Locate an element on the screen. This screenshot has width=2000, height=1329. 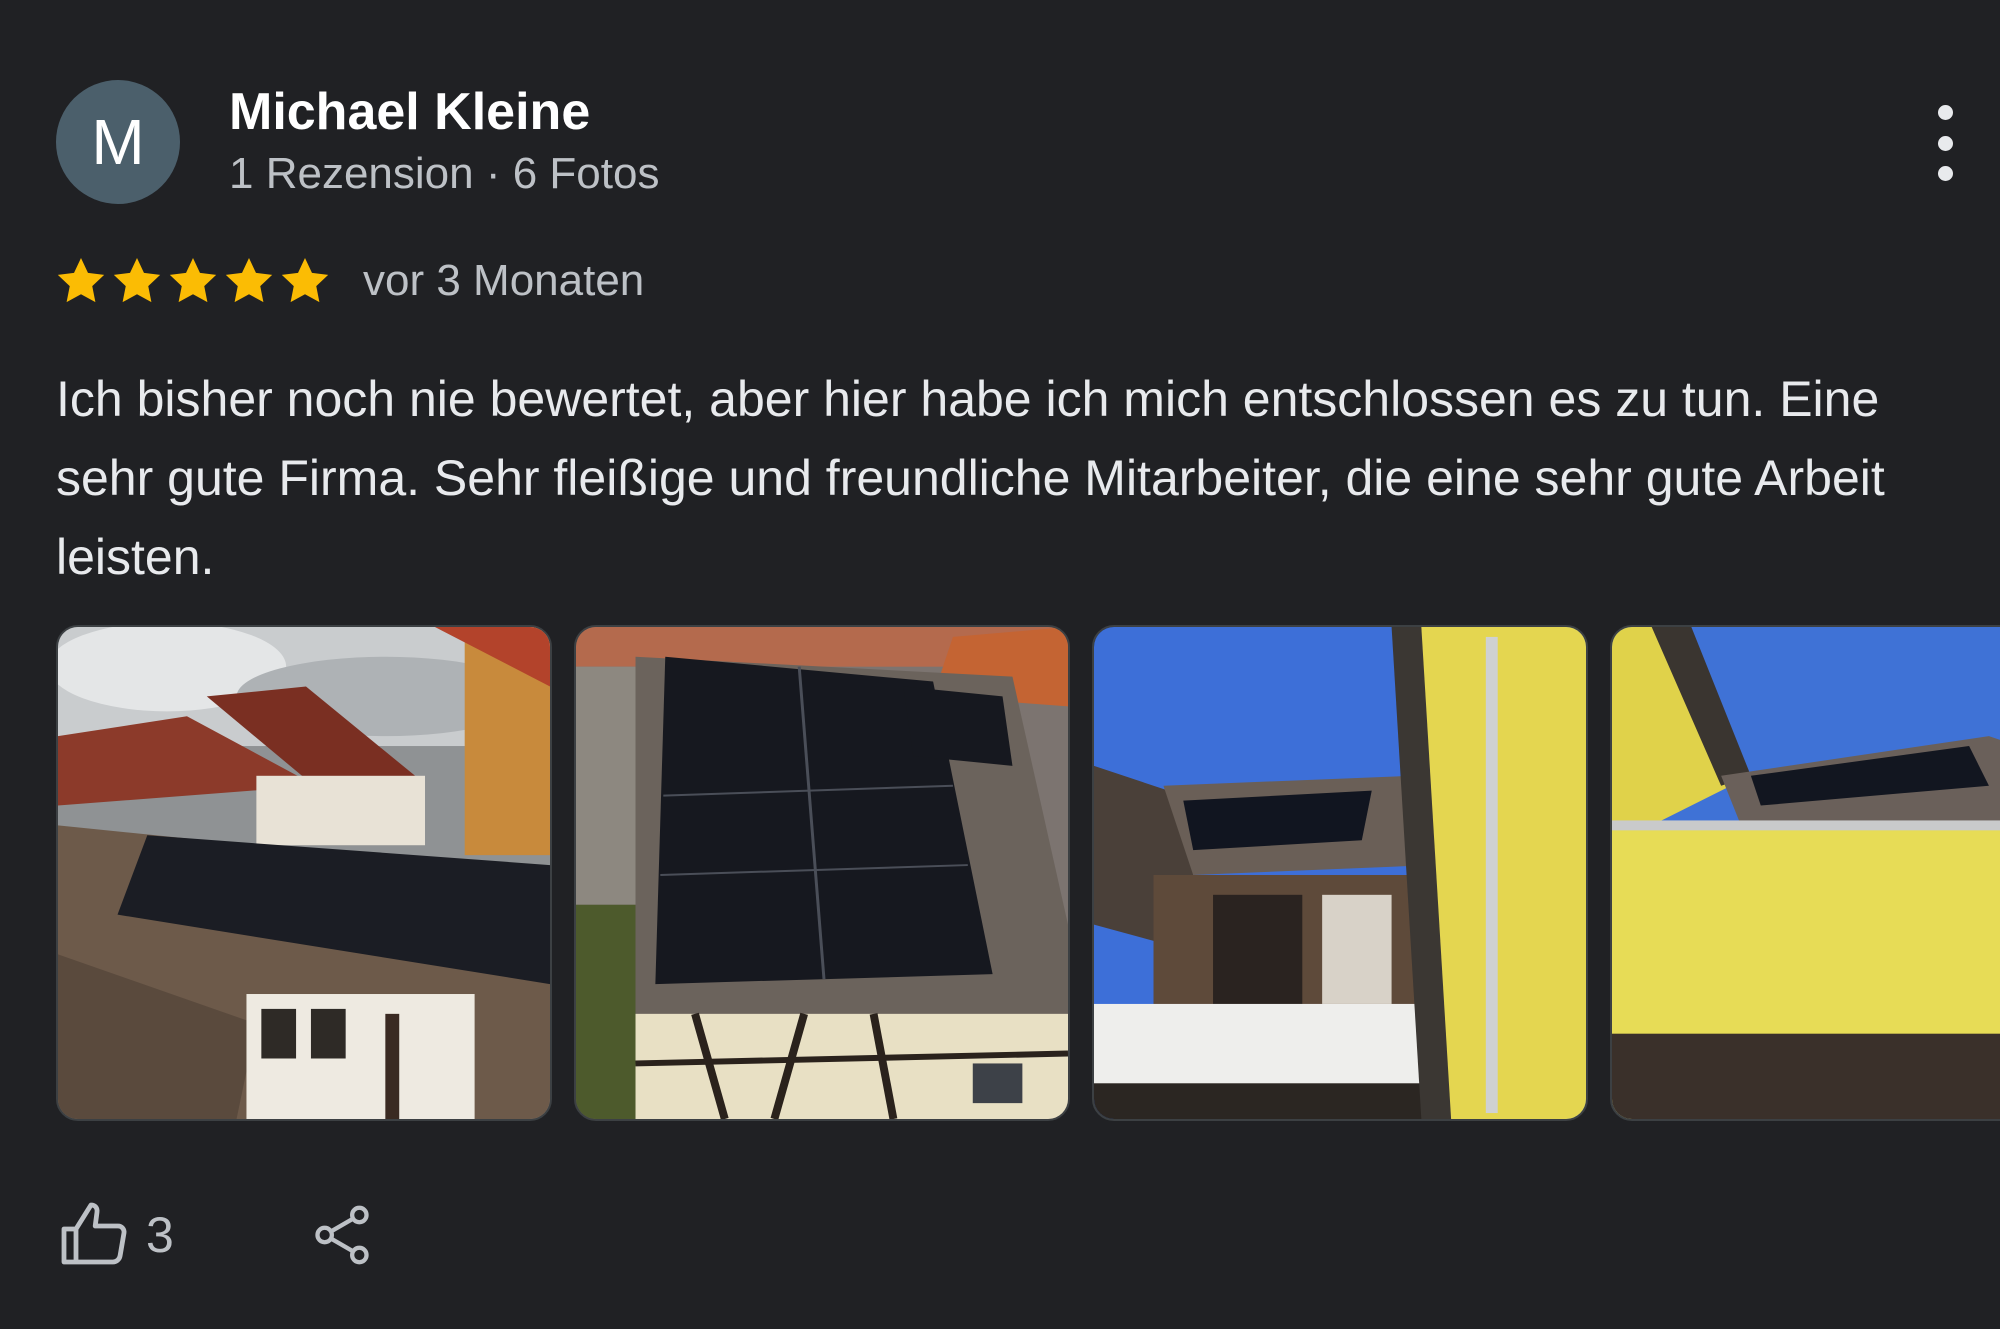
avatar-letter: M is located at coordinates (118, 142).